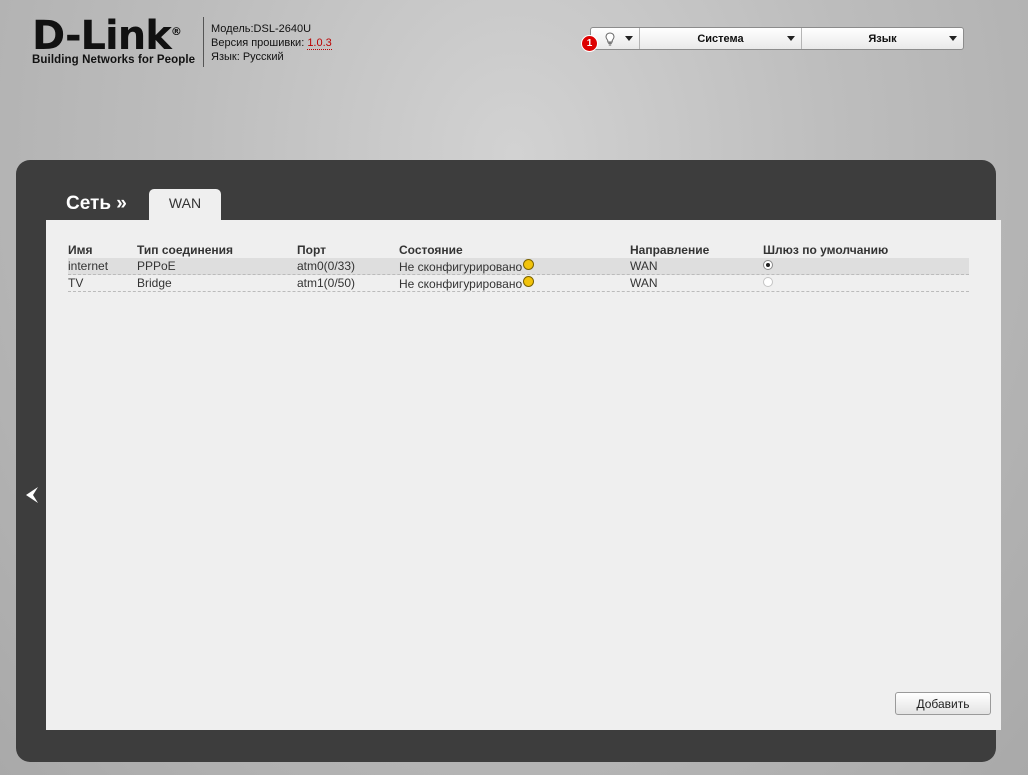 The image size is (1028, 775). What do you see at coordinates (312, 250) in the screenshot?
I see `col-header-port: Порт` at bounding box center [312, 250].